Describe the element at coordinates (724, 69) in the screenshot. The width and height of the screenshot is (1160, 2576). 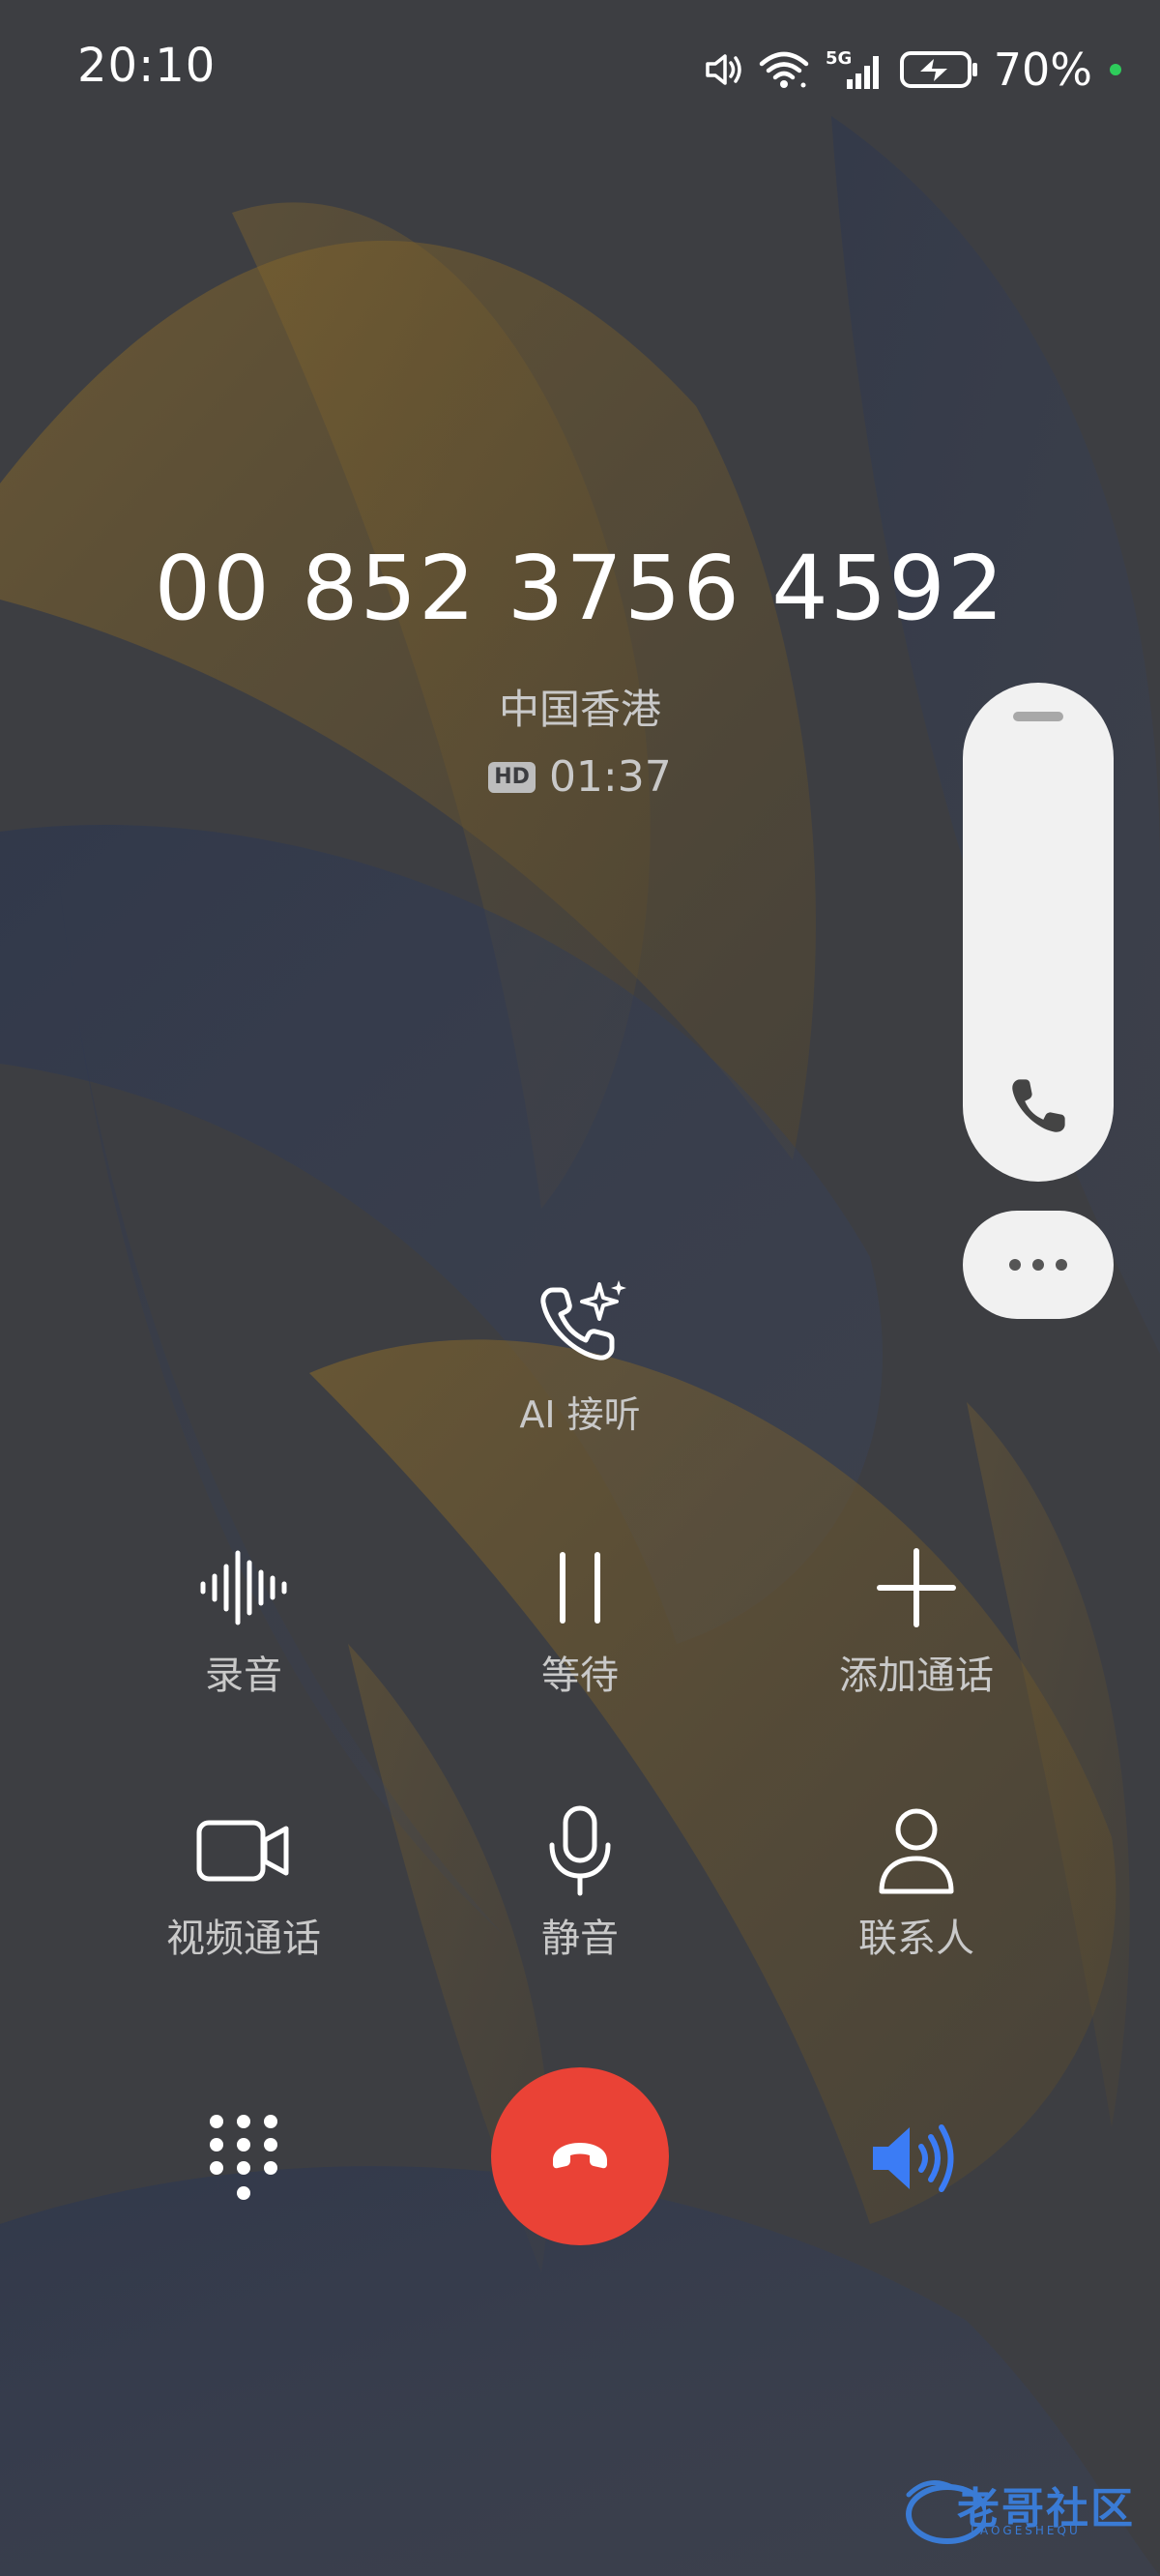
I see `volume-icon` at that location.